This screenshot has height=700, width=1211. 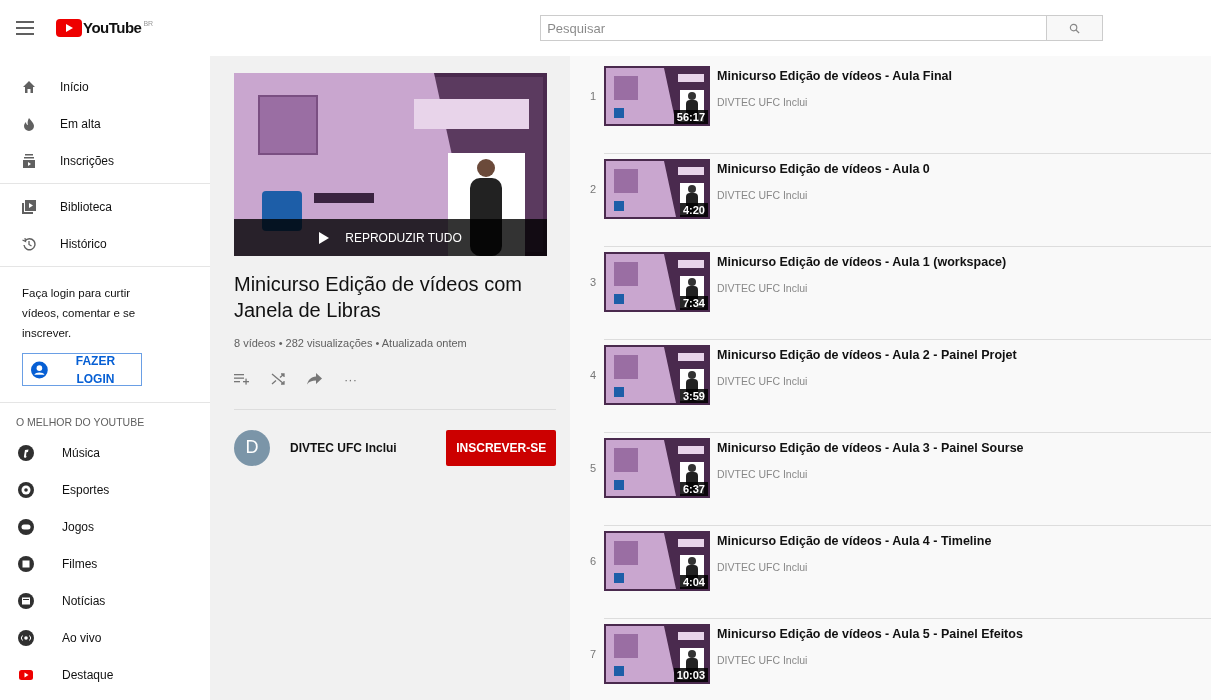 I want to click on history-icon, so click(x=29, y=243).